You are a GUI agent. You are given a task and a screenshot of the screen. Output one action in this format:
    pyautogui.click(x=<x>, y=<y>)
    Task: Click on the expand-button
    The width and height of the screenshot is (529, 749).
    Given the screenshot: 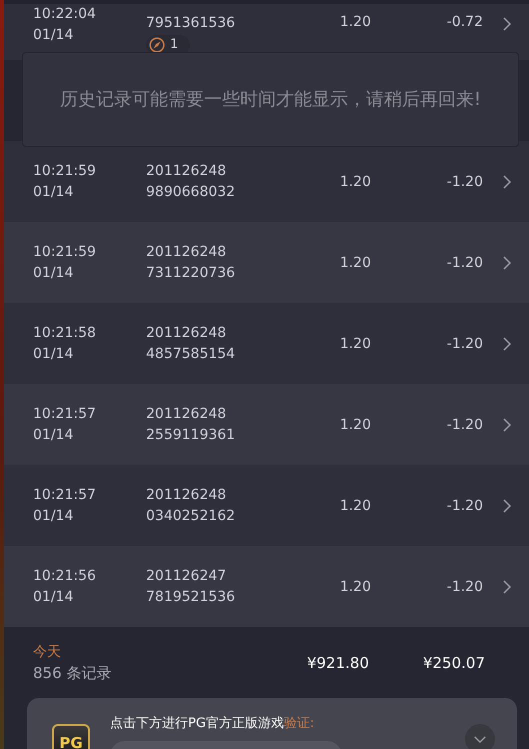 What is the action you would take?
    pyautogui.click(x=480, y=736)
    